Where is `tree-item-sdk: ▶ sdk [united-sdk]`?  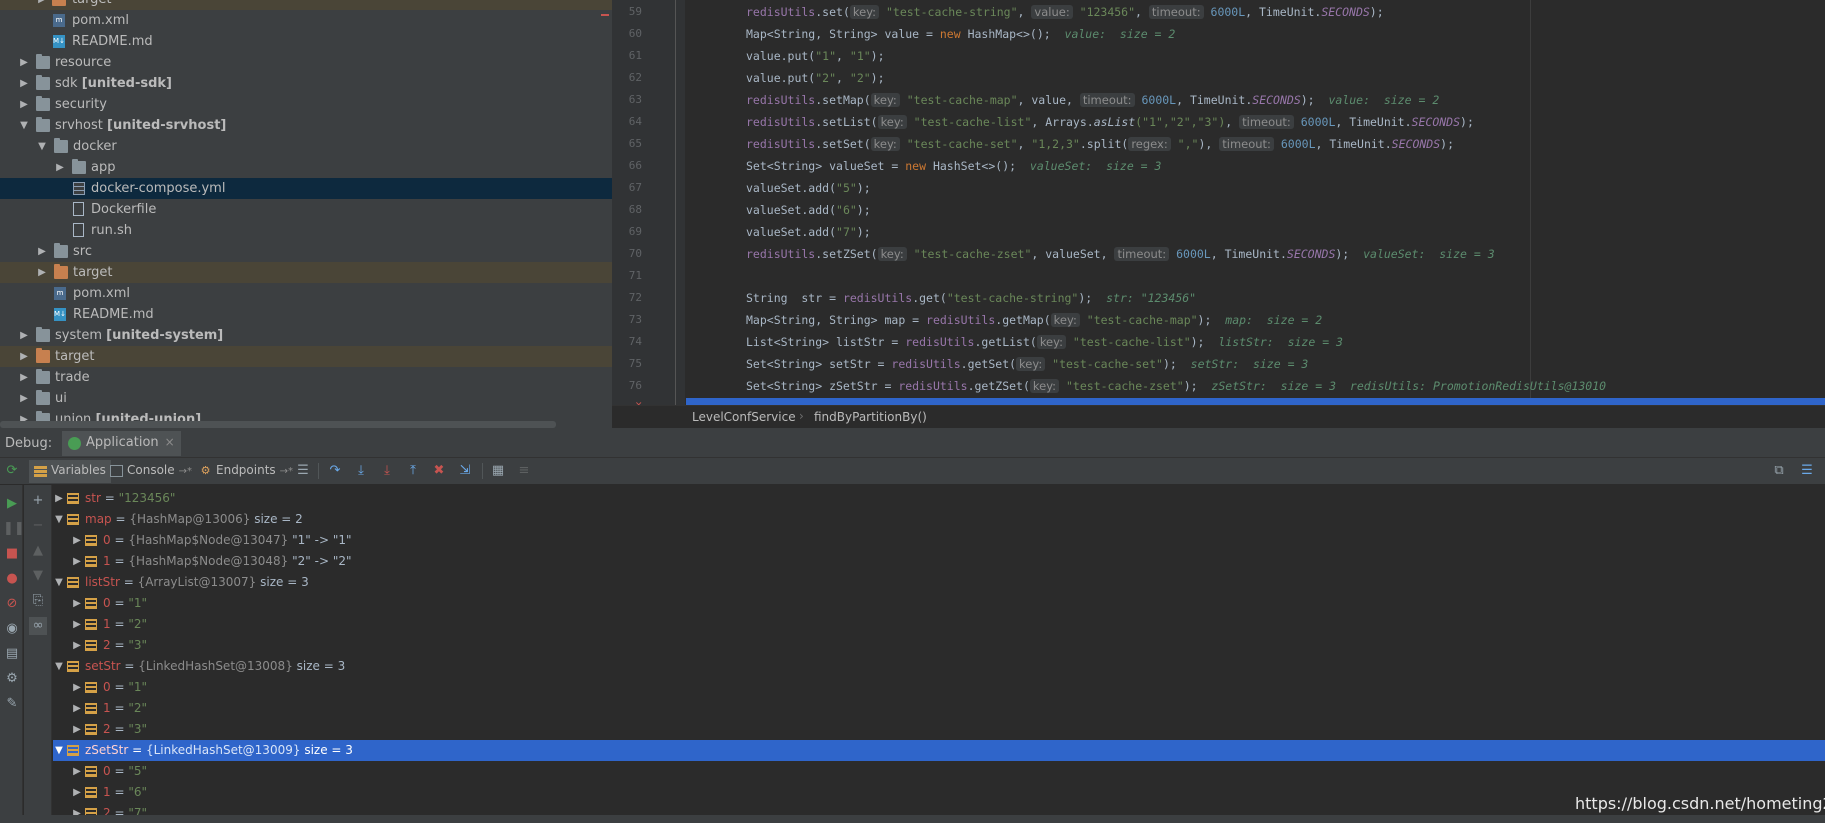
tree-item-sdk: ▶ sdk [united-sdk] is located at coordinates (306, 83).